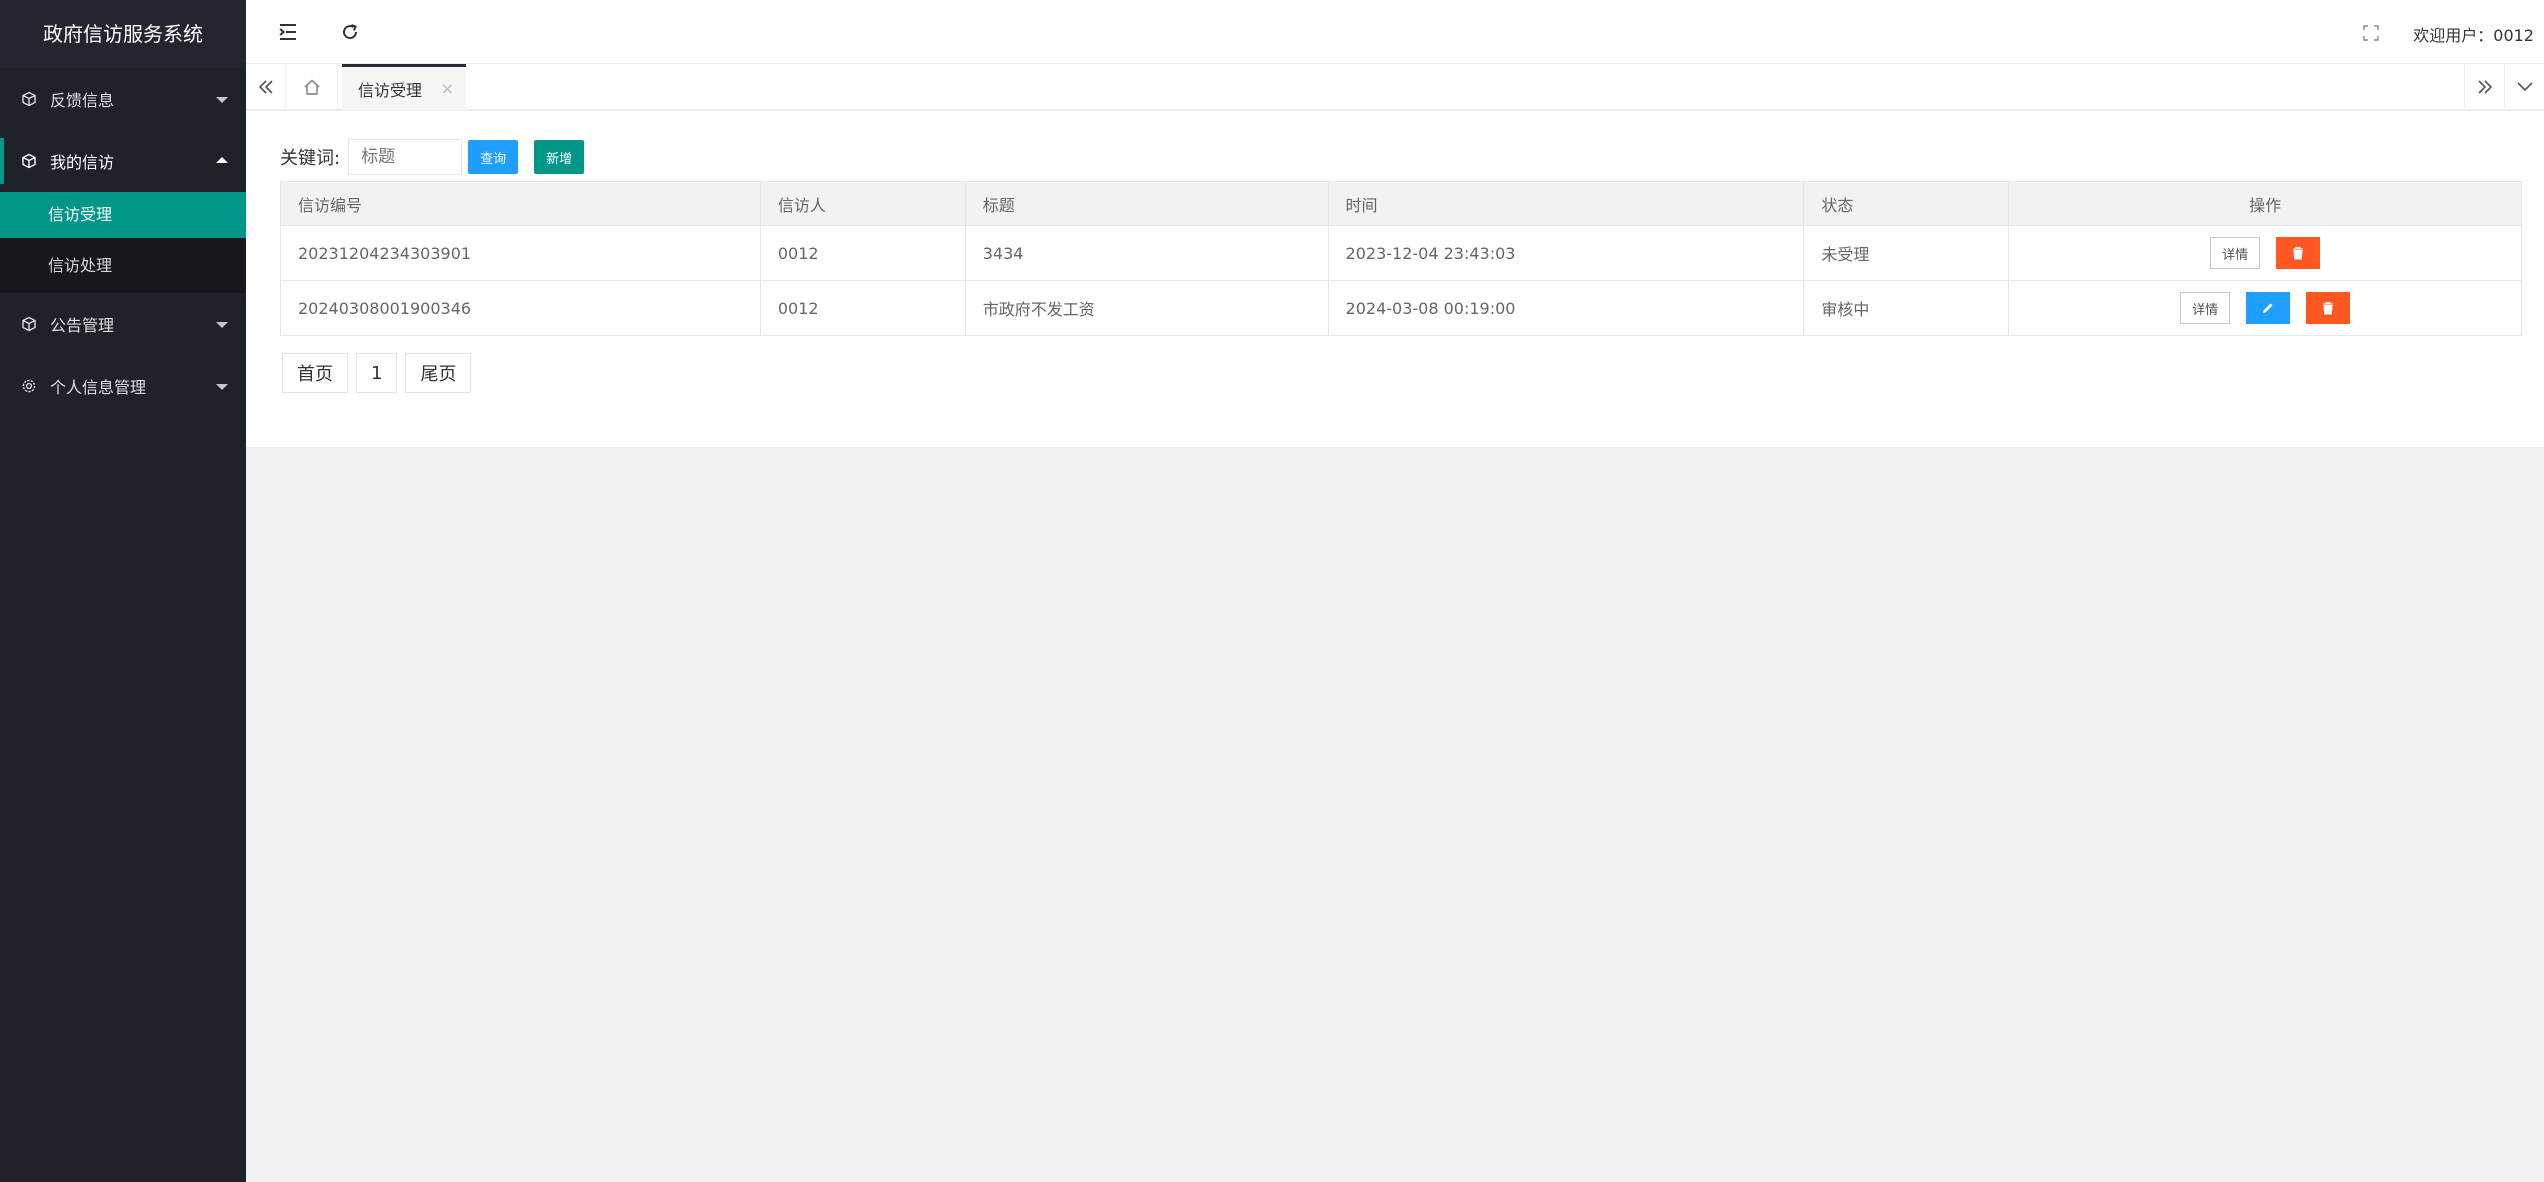  I want to click on chevron-up-icon, so click(222, 160).